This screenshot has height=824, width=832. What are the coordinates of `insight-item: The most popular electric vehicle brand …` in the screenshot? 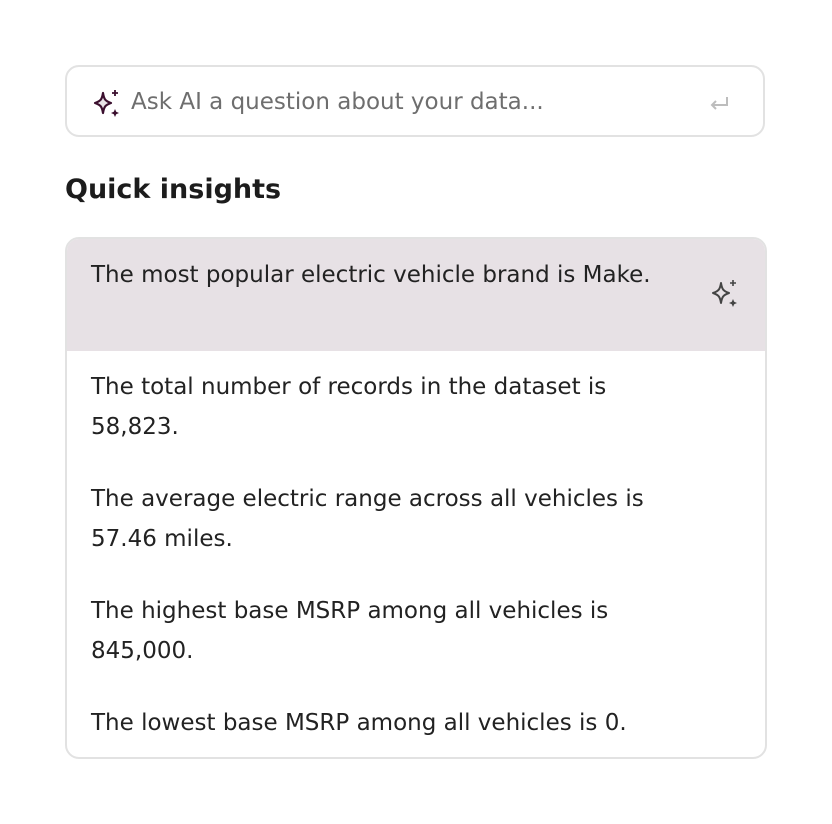 It's located at (416, 295).